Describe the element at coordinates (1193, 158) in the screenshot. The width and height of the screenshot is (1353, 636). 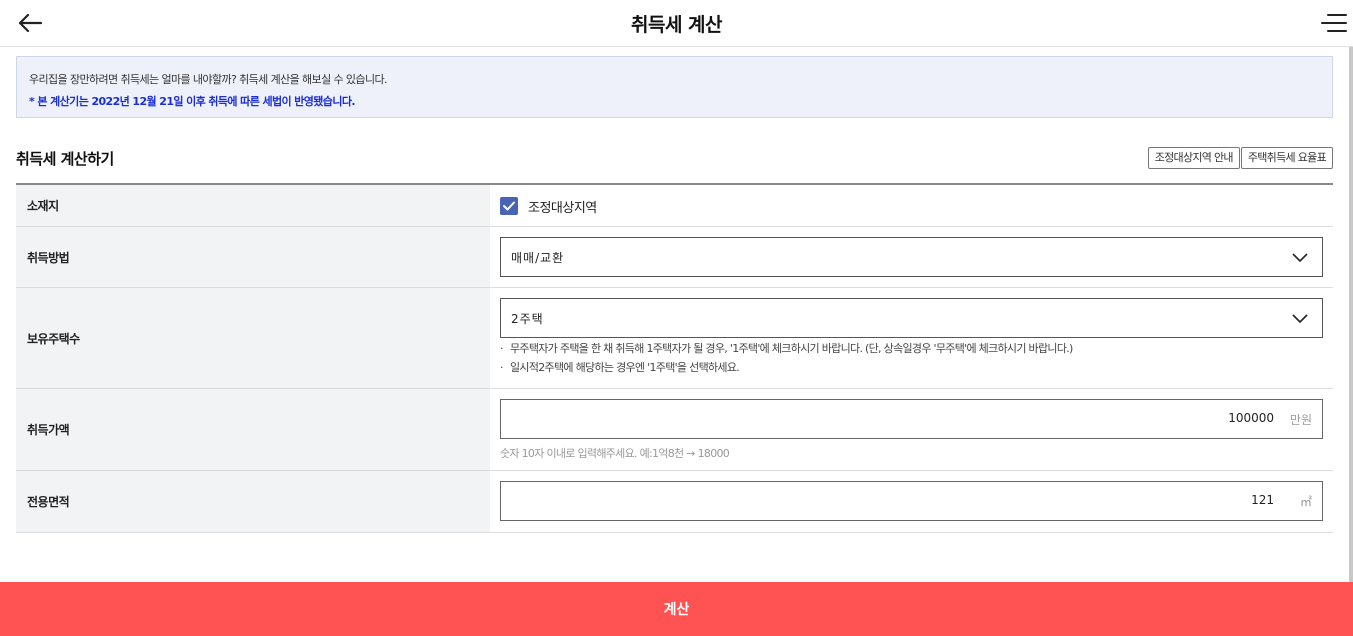
I see `adjustment-area-guide-button: 조정대상지역 안내` at that location.